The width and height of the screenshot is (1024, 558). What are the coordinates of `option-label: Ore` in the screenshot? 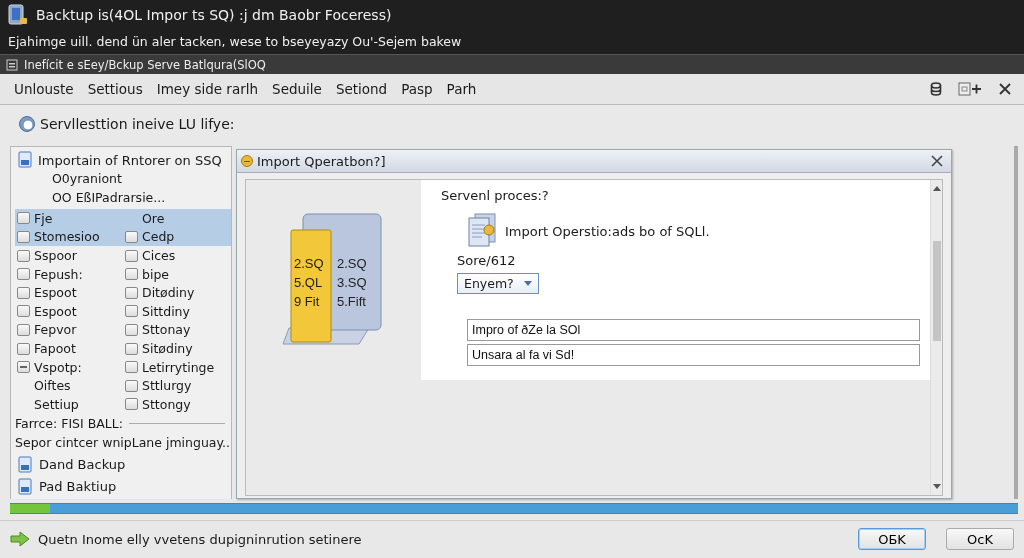 It's located at (153, 218).